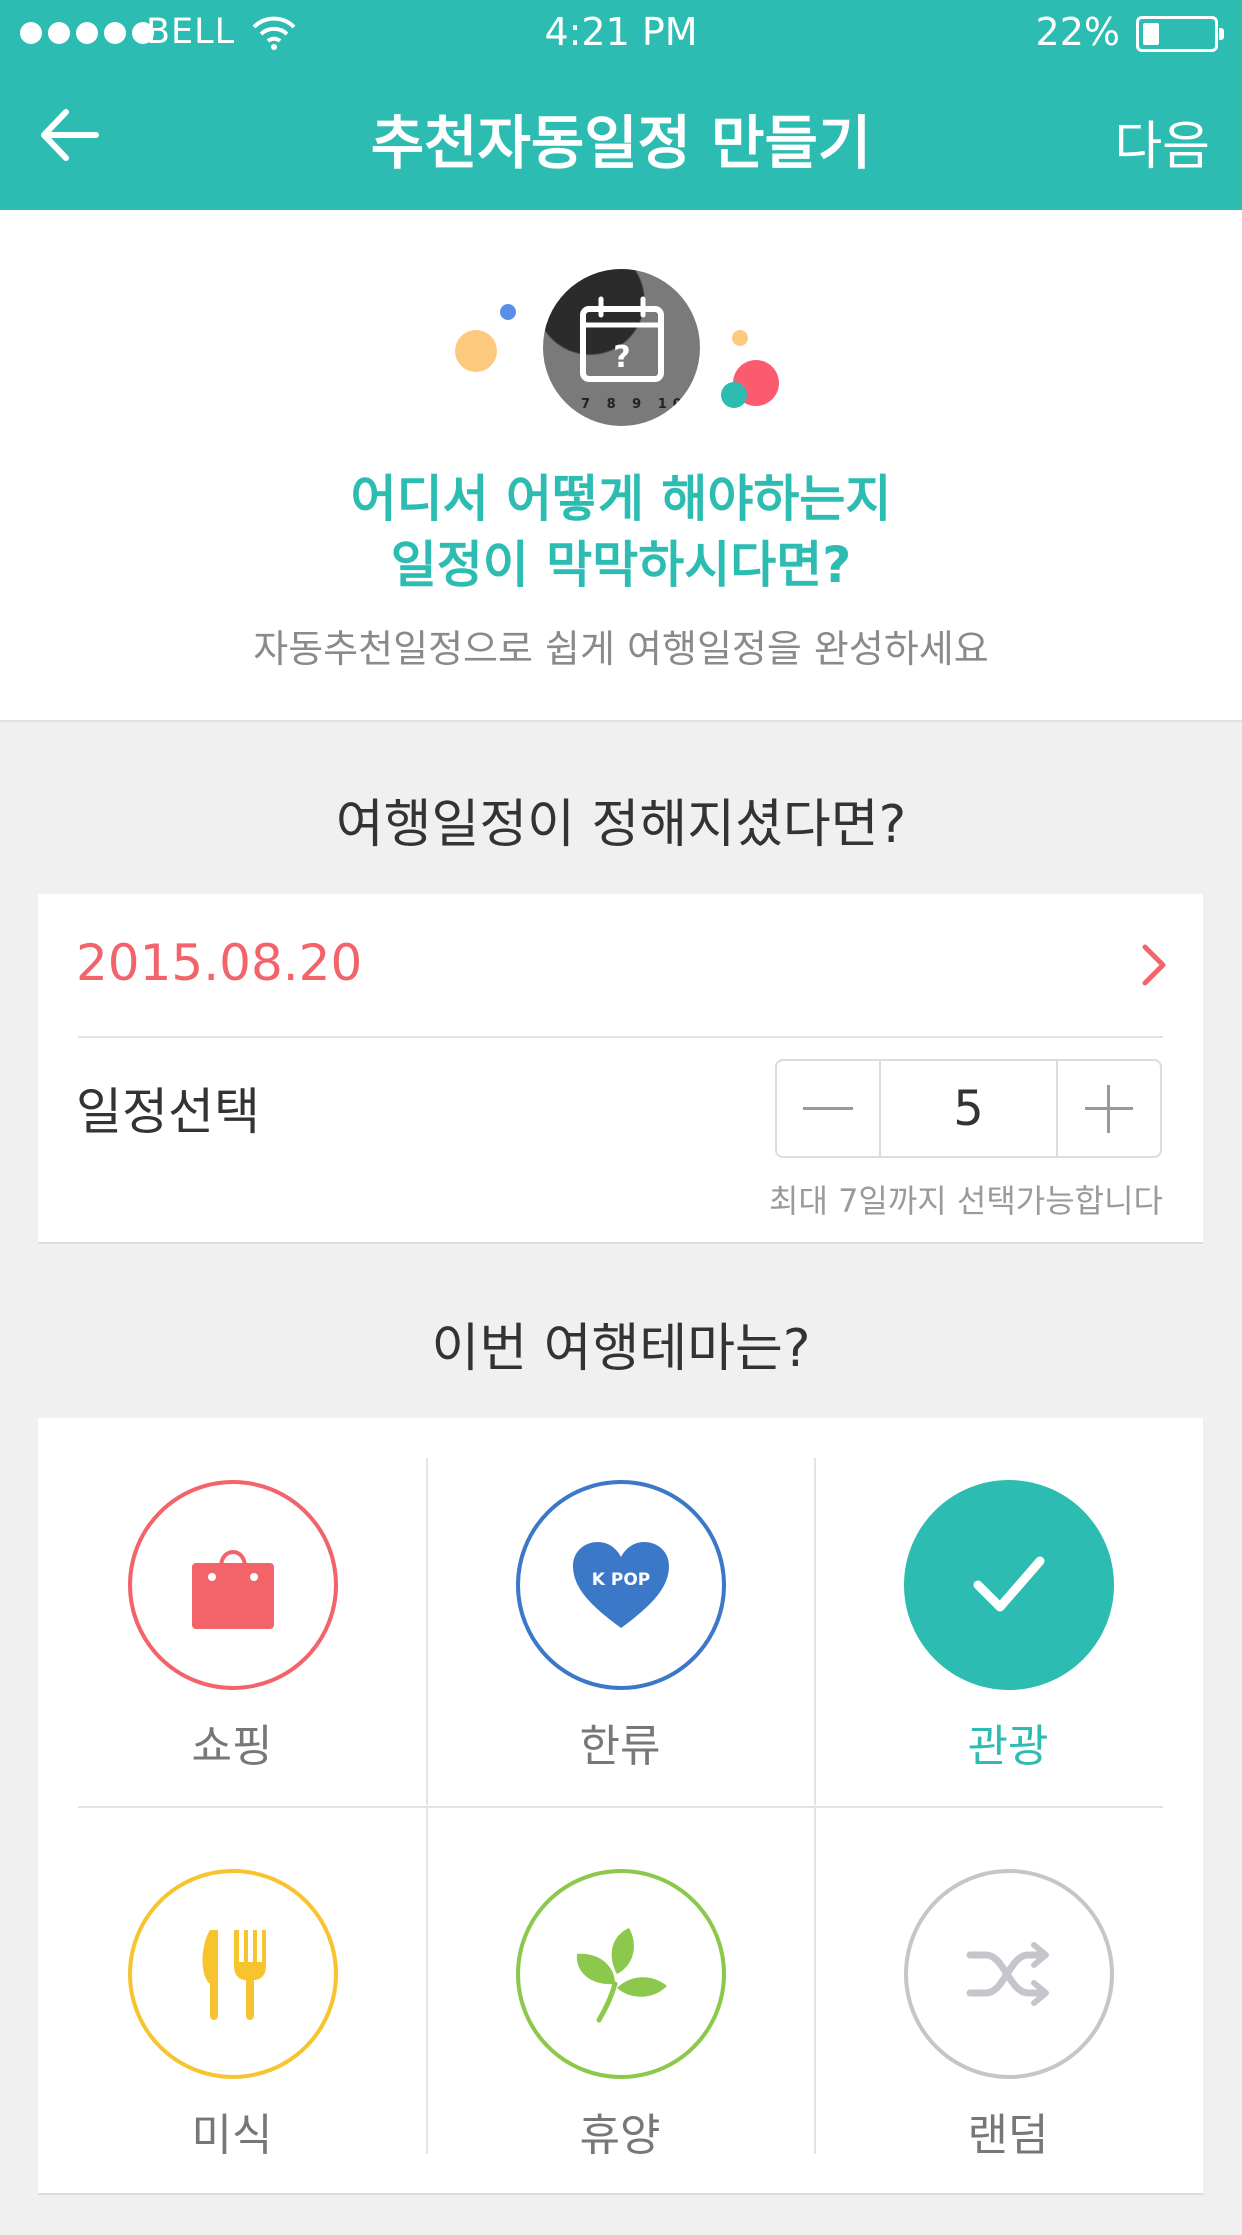 This screenshot has height=2235, width=1242. I want to click on fork-knife-icon, so click(234, 1975).